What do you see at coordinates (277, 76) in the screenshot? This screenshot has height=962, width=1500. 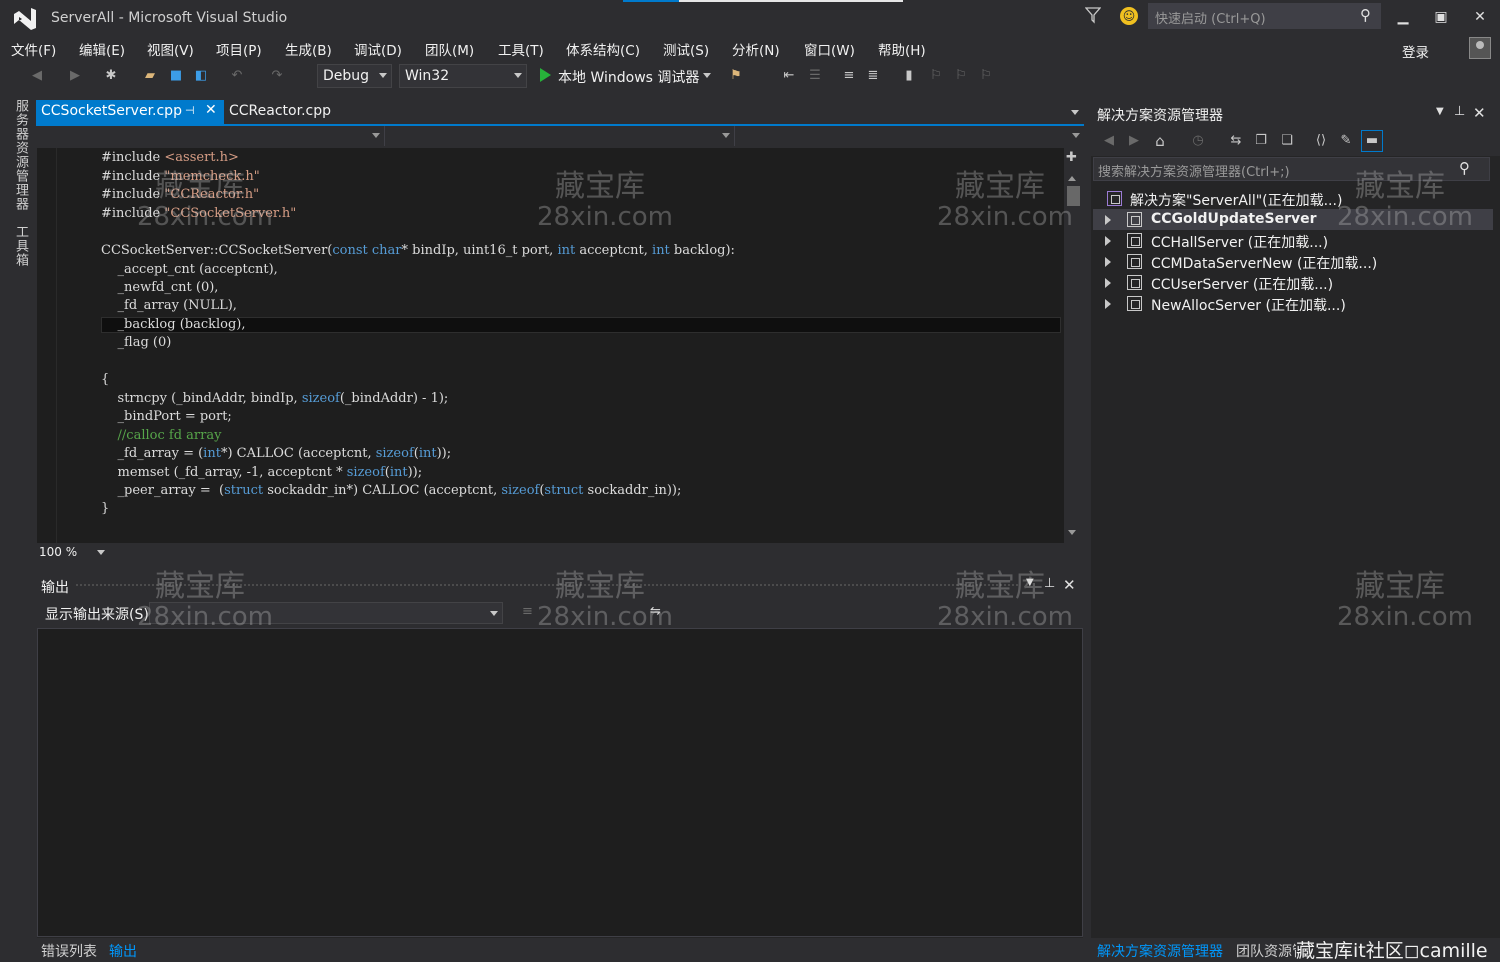 I see `redo-icon: ↷` at bounding box center [277, 76].